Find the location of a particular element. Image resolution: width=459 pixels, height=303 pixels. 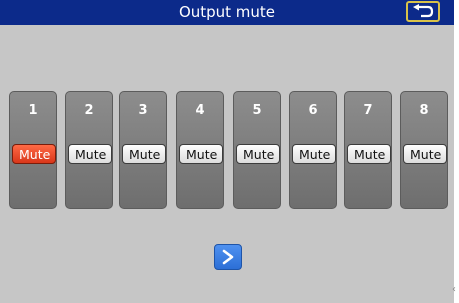

channel-6: 6 Mute is located at coordinates (313, 150).